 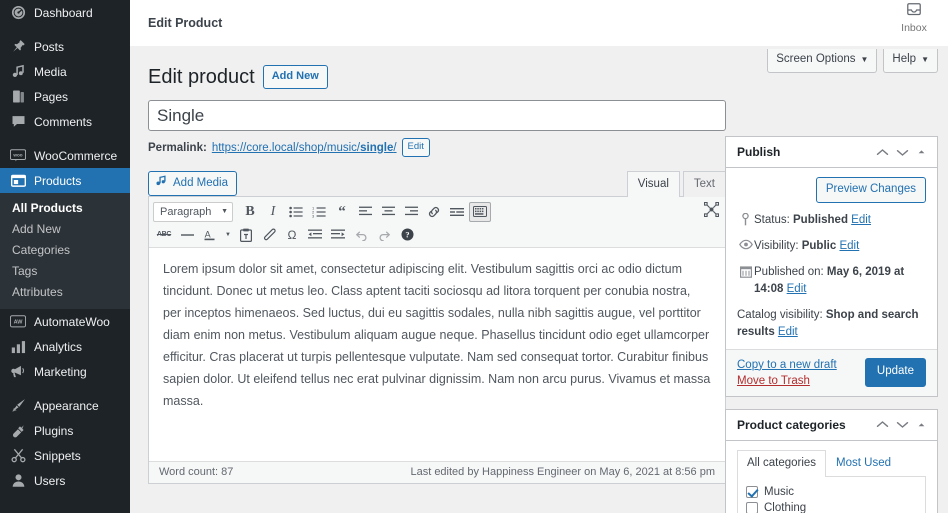 I want to click on toolbar-toggle-icon, so click(x=480, y=211).